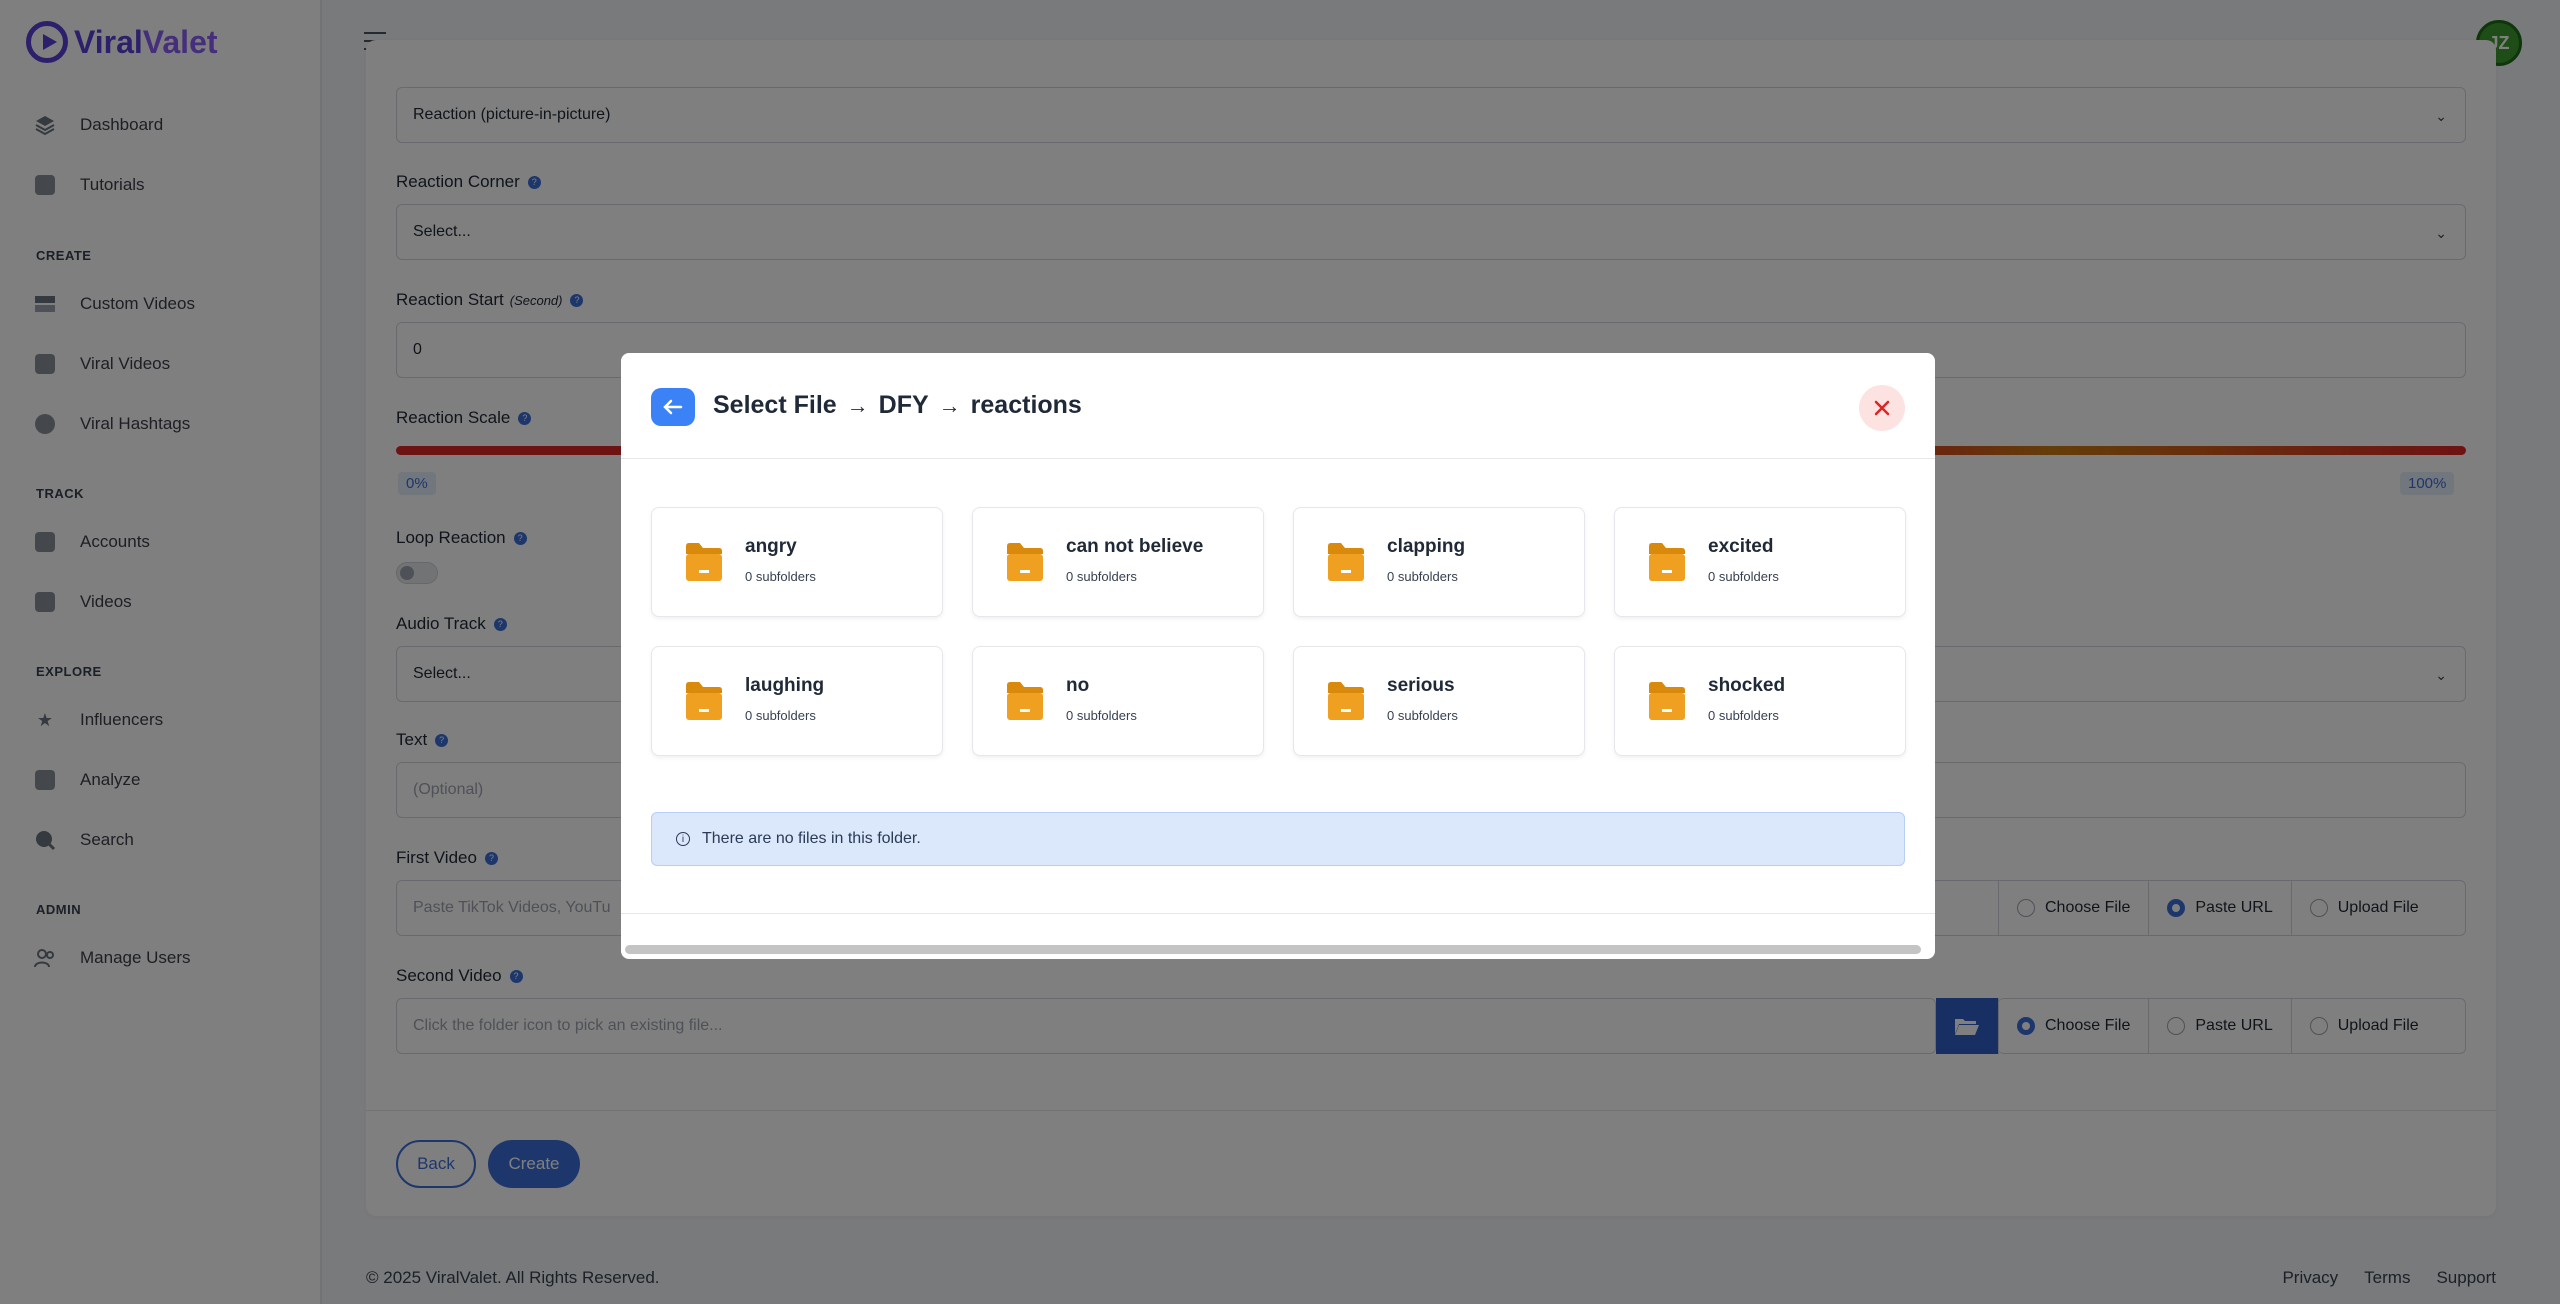  What do you see at coordinates (1760, 701) in the screenshot?
I see `folder-tile: shocked 0 subfolders` at bounding box center [1760, 701].